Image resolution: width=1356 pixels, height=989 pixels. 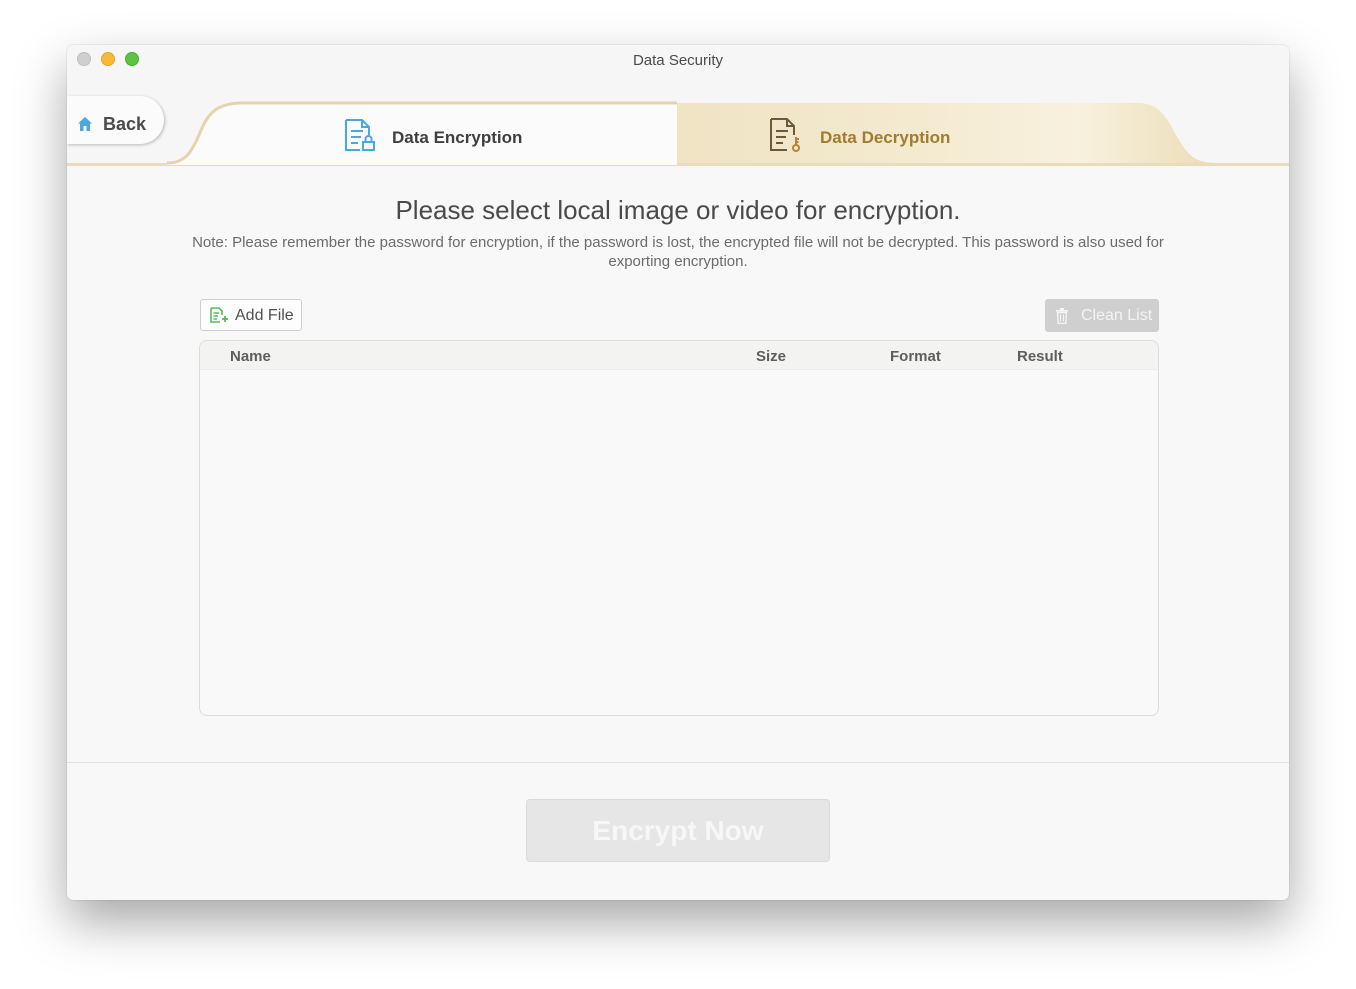 What do you see at coordinates (785, 135) in the screenshot?
I see `document-key-icon` at bounding box center [785, 135].